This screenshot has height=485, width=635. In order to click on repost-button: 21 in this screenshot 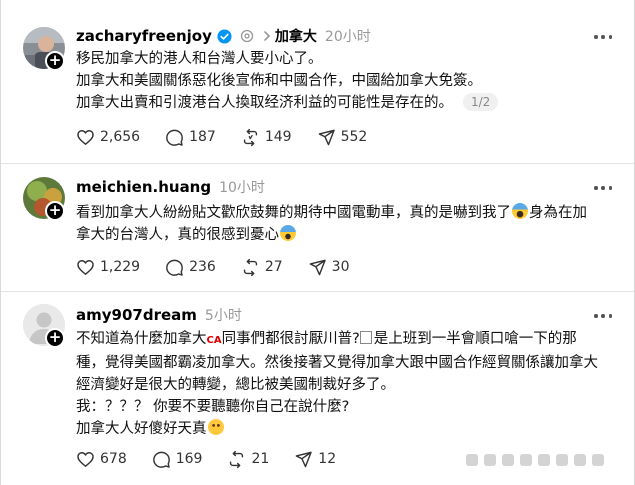, I will do `click(248, 459)`.